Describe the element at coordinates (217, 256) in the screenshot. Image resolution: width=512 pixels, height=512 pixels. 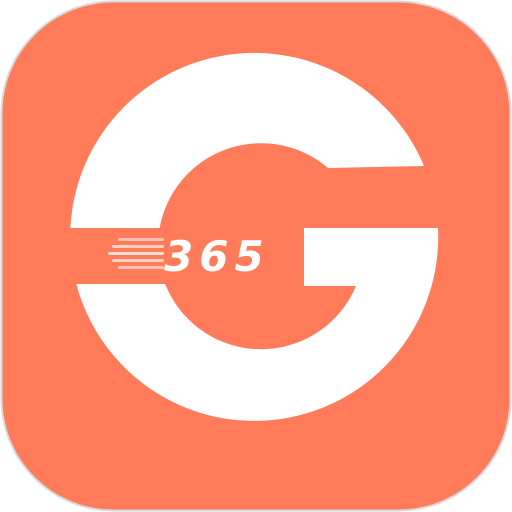
I see `logo-number-text: 365` at that location.